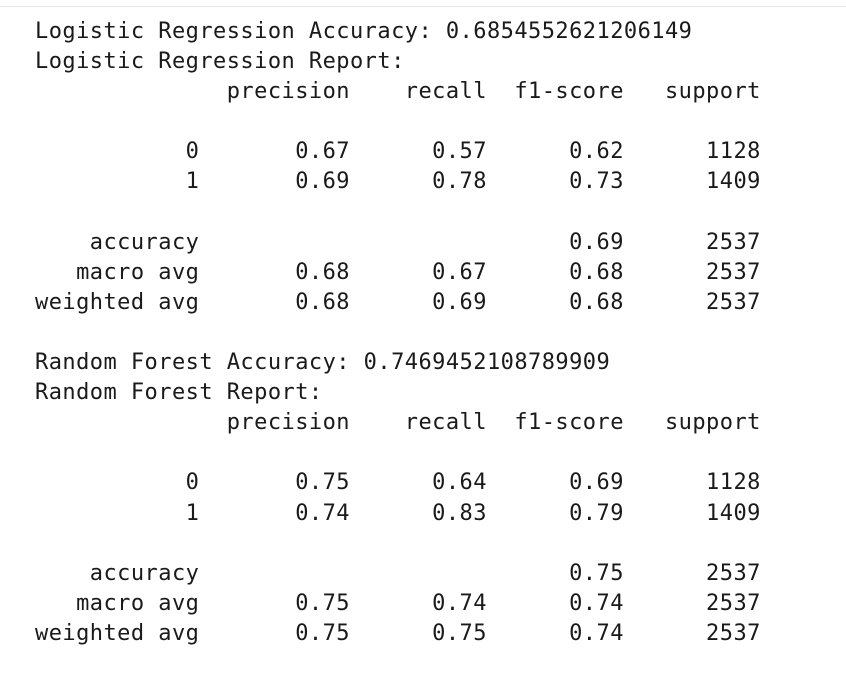  What do you see at coordinates (179, 393) in the screenshot?
I see `rf-report-title: Random Forest Report:` at bounding box center [179, 393].